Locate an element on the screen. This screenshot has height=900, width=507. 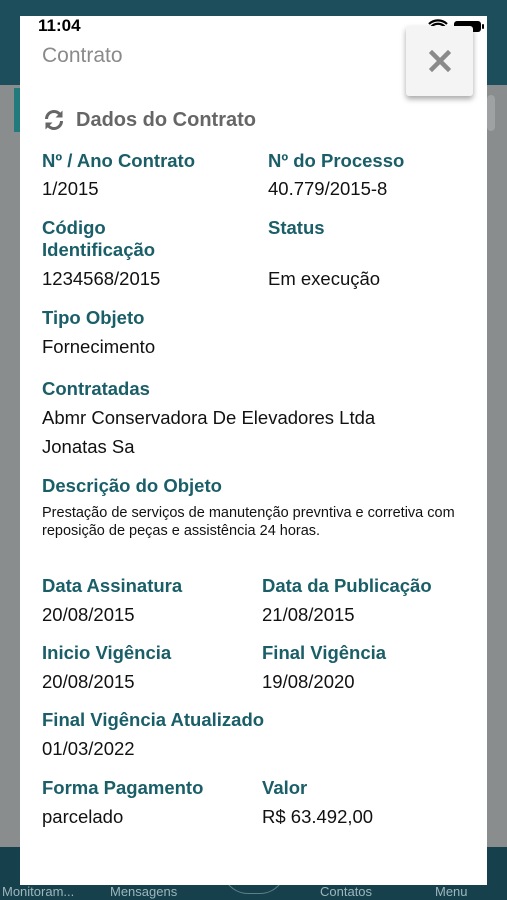
status-value: Em execução is located at coordinates (324, 278).